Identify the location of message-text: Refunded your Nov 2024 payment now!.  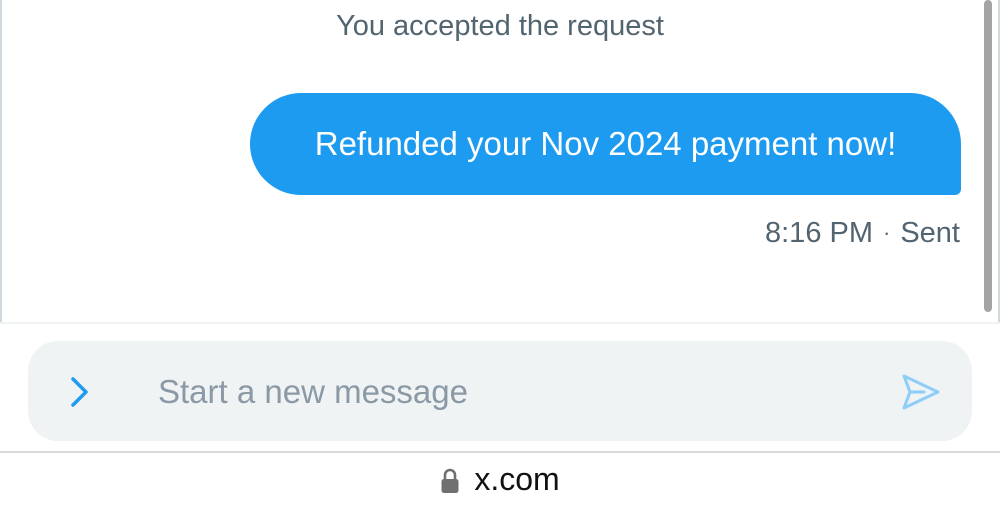
(605, 143).